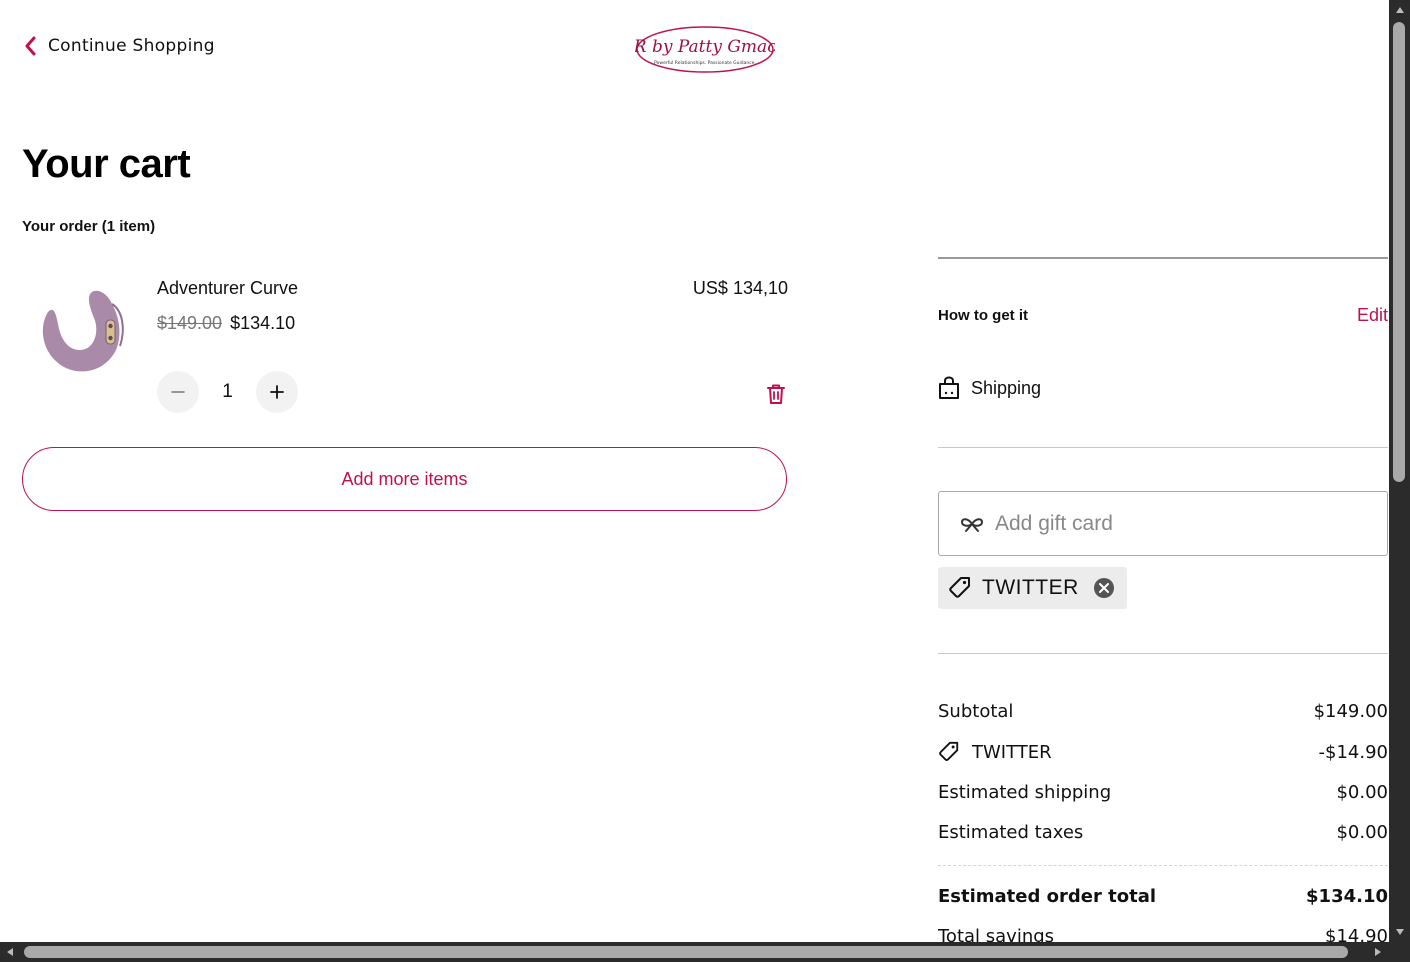  I want to click on order-count: Your order (1 item), so click(89, 226).